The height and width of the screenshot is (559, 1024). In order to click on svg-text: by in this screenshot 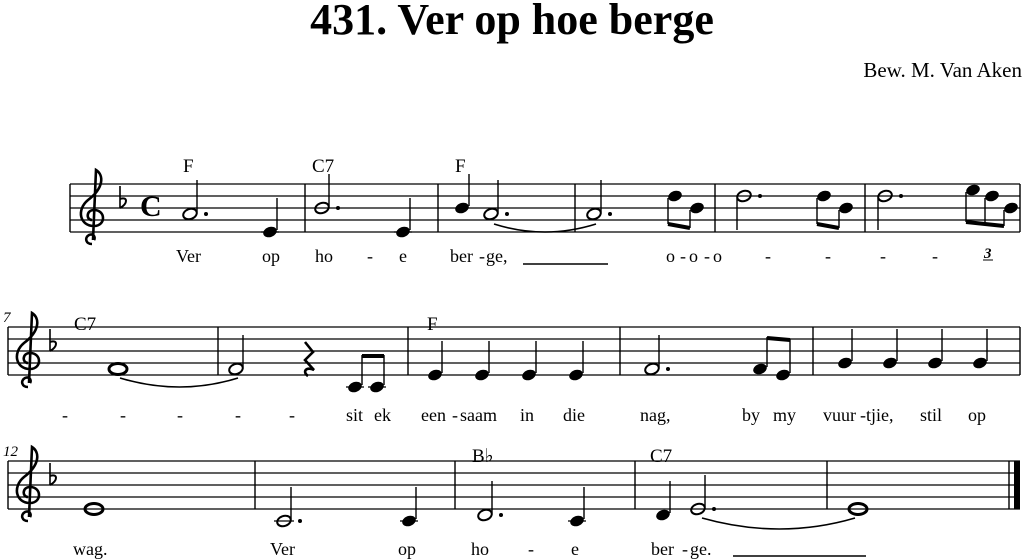, I will do `click(751, 415)`.